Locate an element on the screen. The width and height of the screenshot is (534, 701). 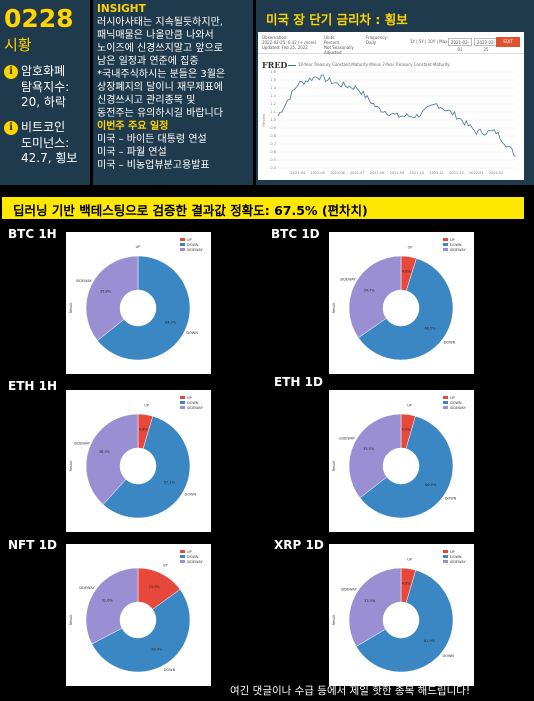
stat-line: 20, 하락 is located at coordinates (43, 102).